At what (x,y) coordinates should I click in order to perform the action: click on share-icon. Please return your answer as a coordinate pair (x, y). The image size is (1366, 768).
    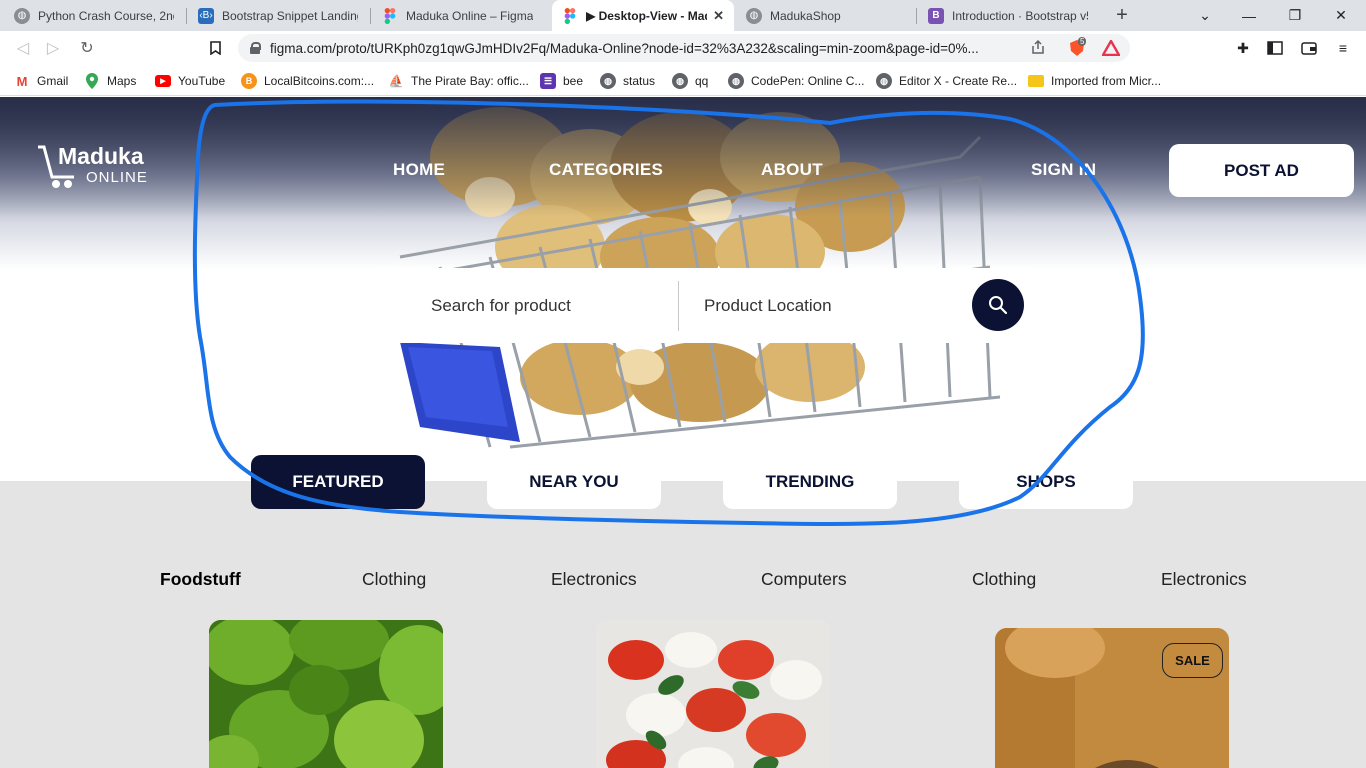
    Looking at the image, I should click on (1038, 48).